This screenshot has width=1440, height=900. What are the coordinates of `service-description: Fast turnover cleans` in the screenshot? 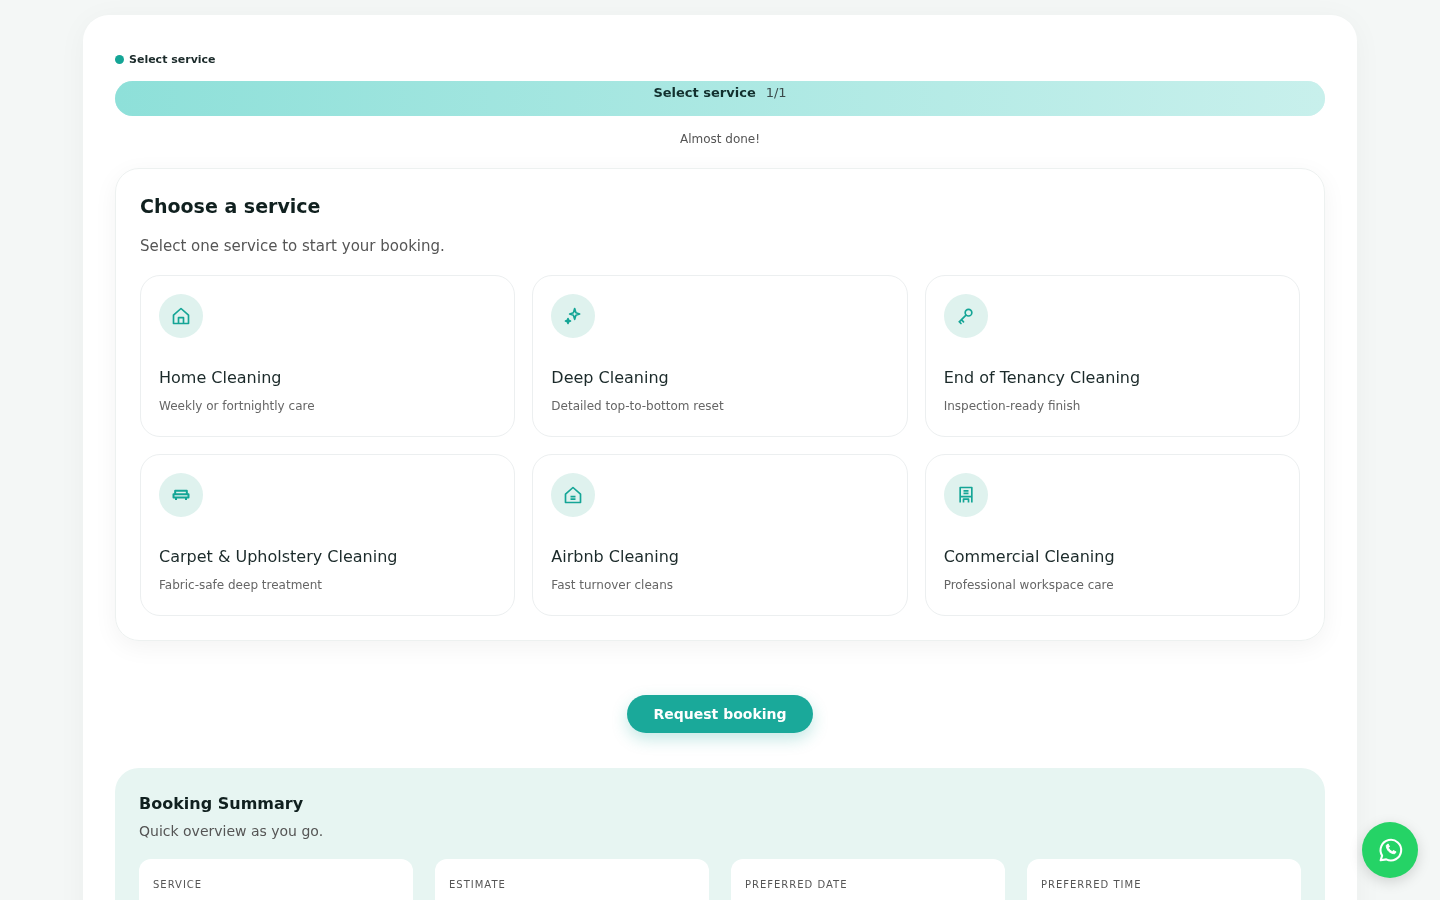 It's located at (612, 585).